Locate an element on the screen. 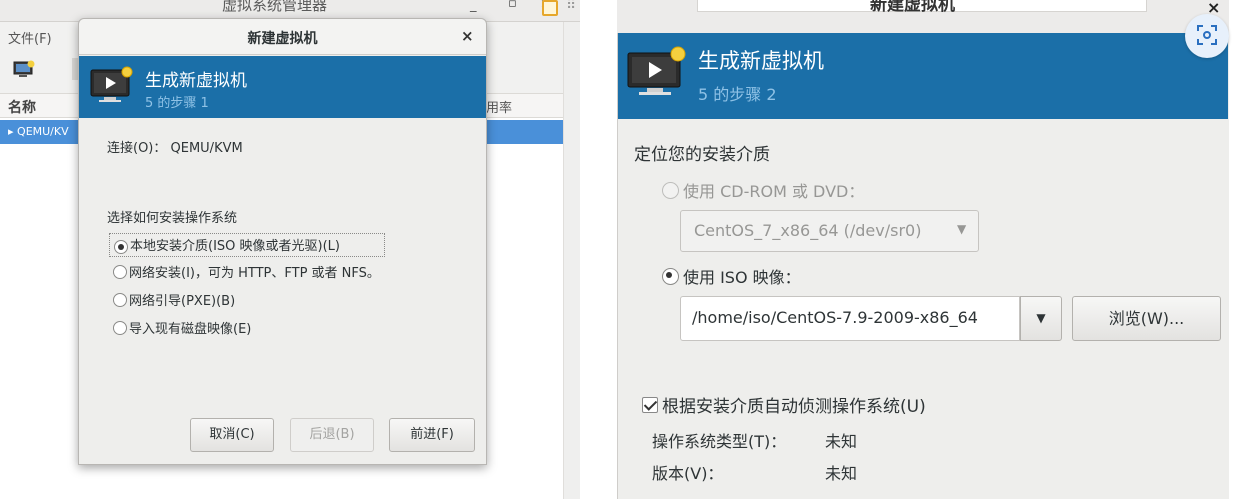 The height and width of the screenshot is (499, 1234). screenshot-tool-button is located at coordinates (1207, 36).